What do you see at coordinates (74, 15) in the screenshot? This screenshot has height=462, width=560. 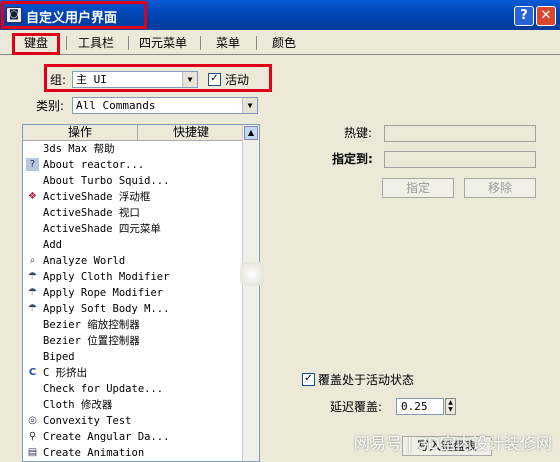 I see `highlight-title` at bounding box center [74, 15].